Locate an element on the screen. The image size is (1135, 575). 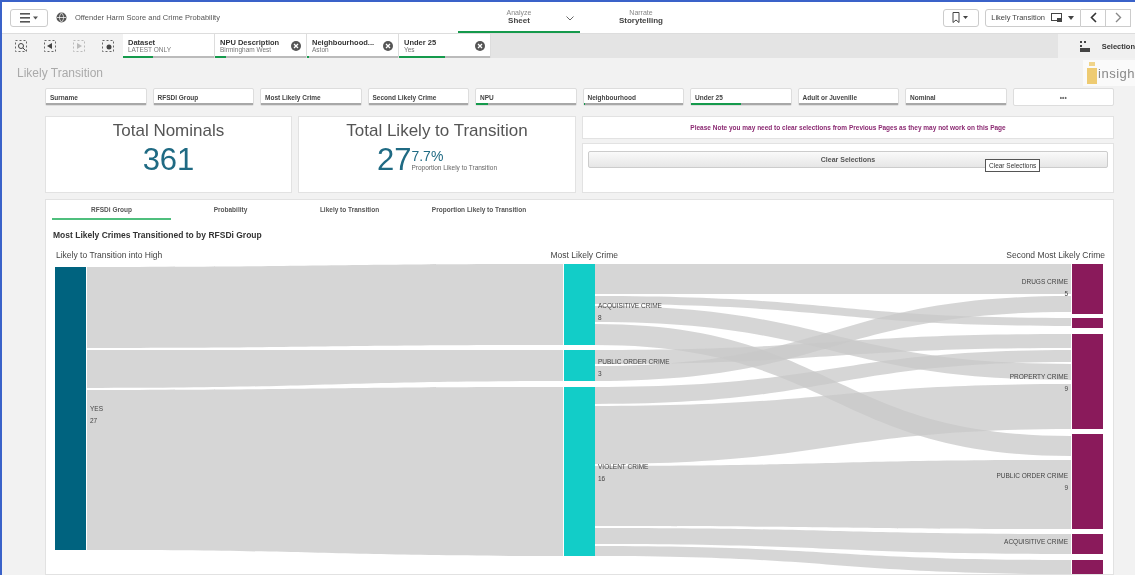
bookmark-icon is located at coordinates (961, 17).